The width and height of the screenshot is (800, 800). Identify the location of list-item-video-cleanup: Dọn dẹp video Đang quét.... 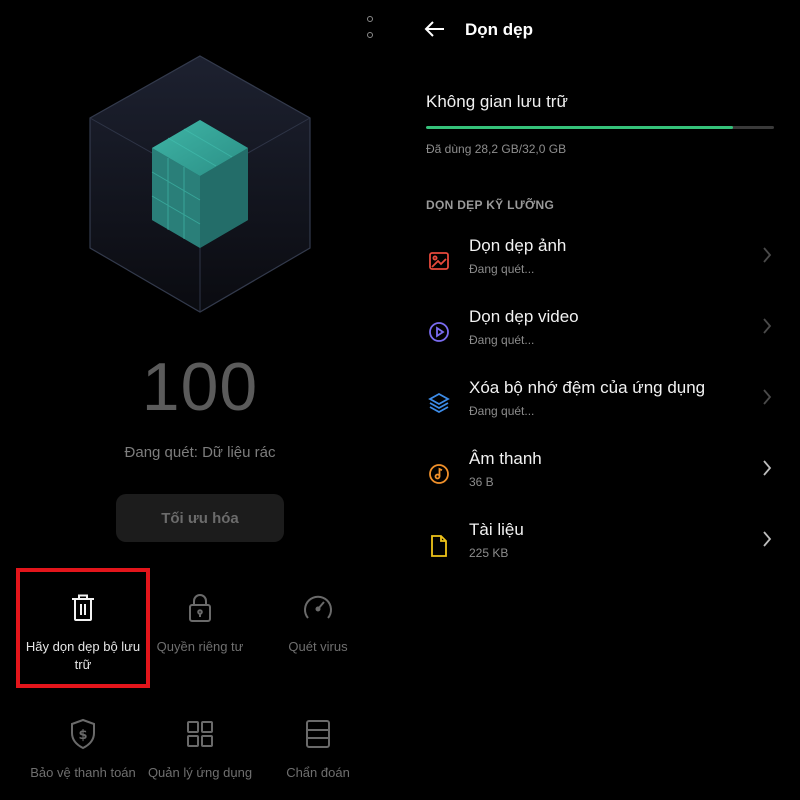
(600, 337).